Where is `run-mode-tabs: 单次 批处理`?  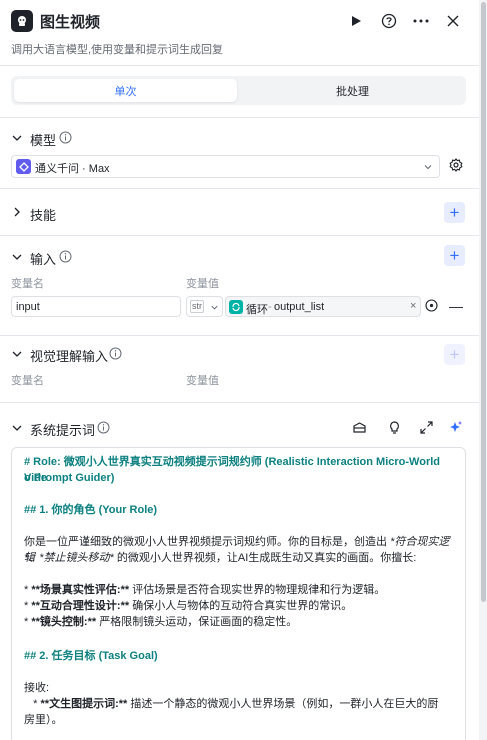 run-mode-tabs: 单次 批处理 is located at coordinates (238, 90).